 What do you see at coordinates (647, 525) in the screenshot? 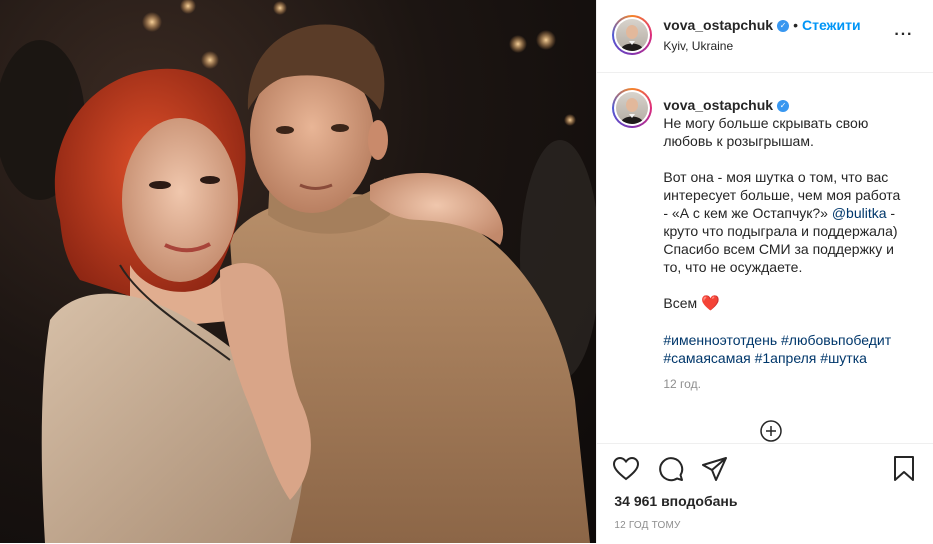
I see `post-time: 12 ГОД ТОМУ` at bounding box center [647, 525].